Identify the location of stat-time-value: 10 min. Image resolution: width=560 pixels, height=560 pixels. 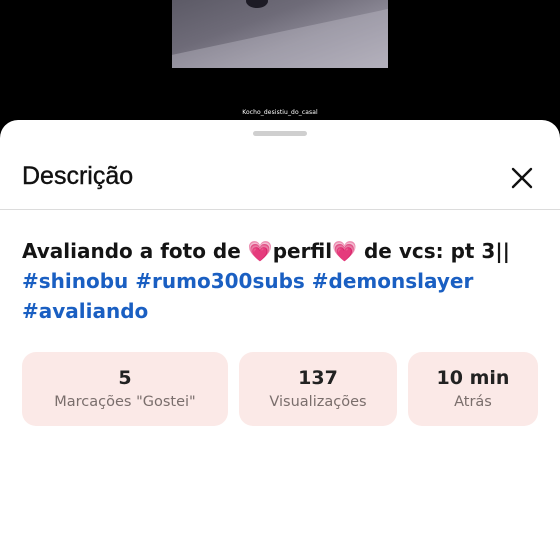
(473, 378).